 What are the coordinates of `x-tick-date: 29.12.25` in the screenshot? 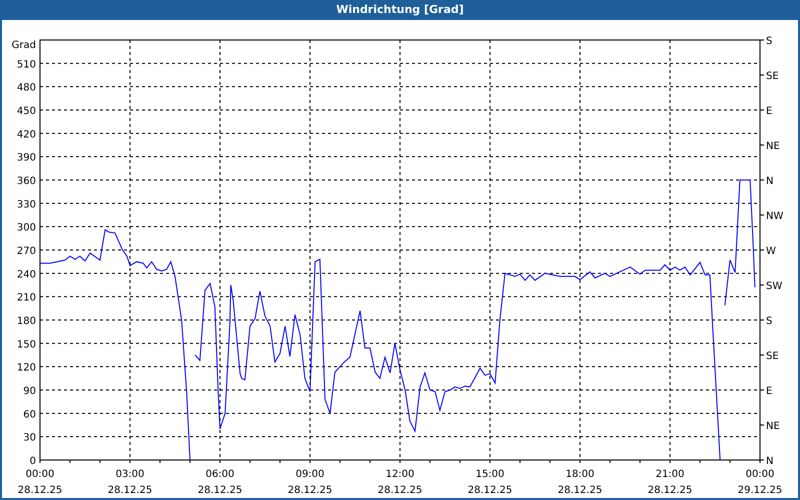 It's located at (760, 490).